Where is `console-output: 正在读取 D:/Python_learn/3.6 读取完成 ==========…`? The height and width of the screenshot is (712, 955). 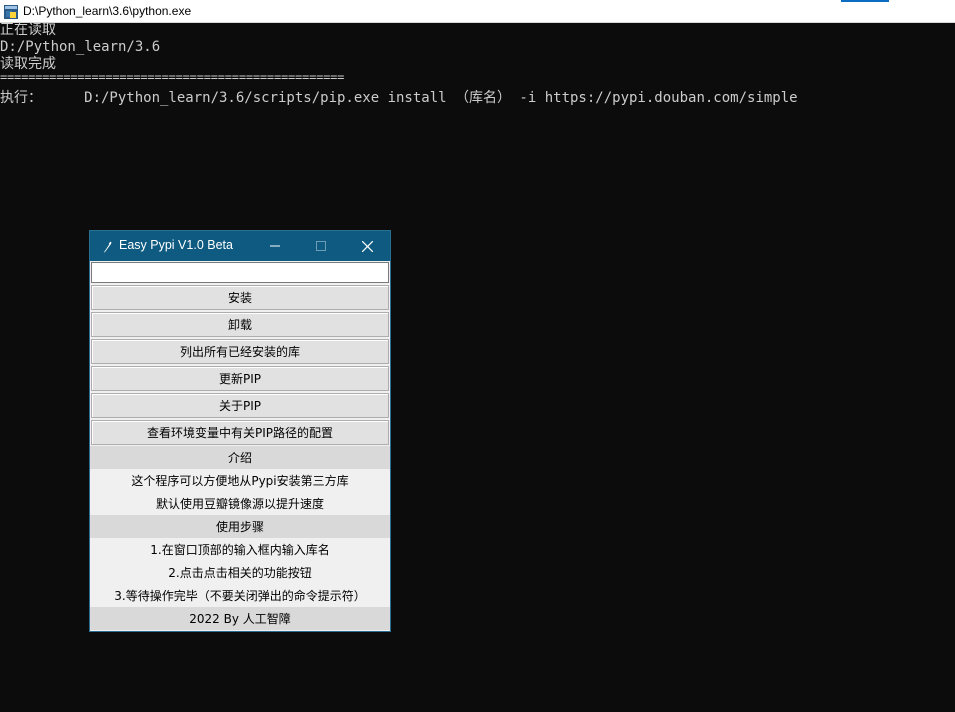 console-output: 正在读取 D:/Python_learn/3.6 读取完成 ==========… is located at coordinates (477, 64).